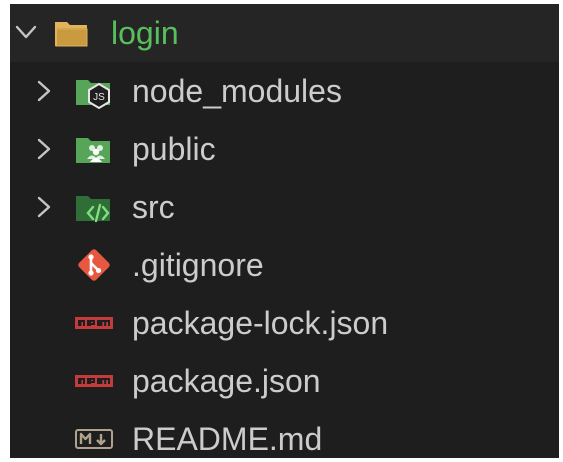  Describe the element at coordinates (153, 207) in the screenshot. I see `tree-item-label: src` at that location.